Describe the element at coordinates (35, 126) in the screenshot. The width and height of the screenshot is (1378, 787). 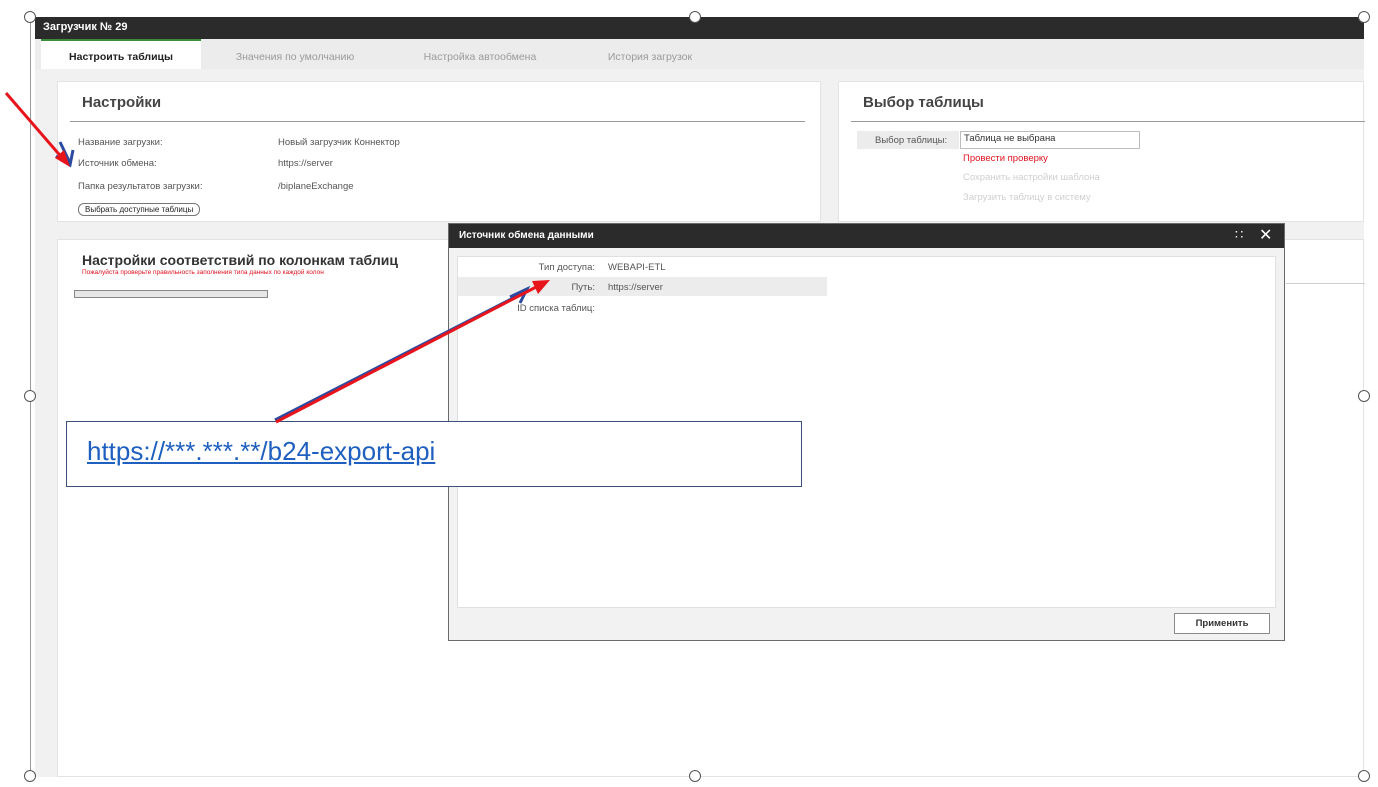
I see `red-arrow-top` at that location.